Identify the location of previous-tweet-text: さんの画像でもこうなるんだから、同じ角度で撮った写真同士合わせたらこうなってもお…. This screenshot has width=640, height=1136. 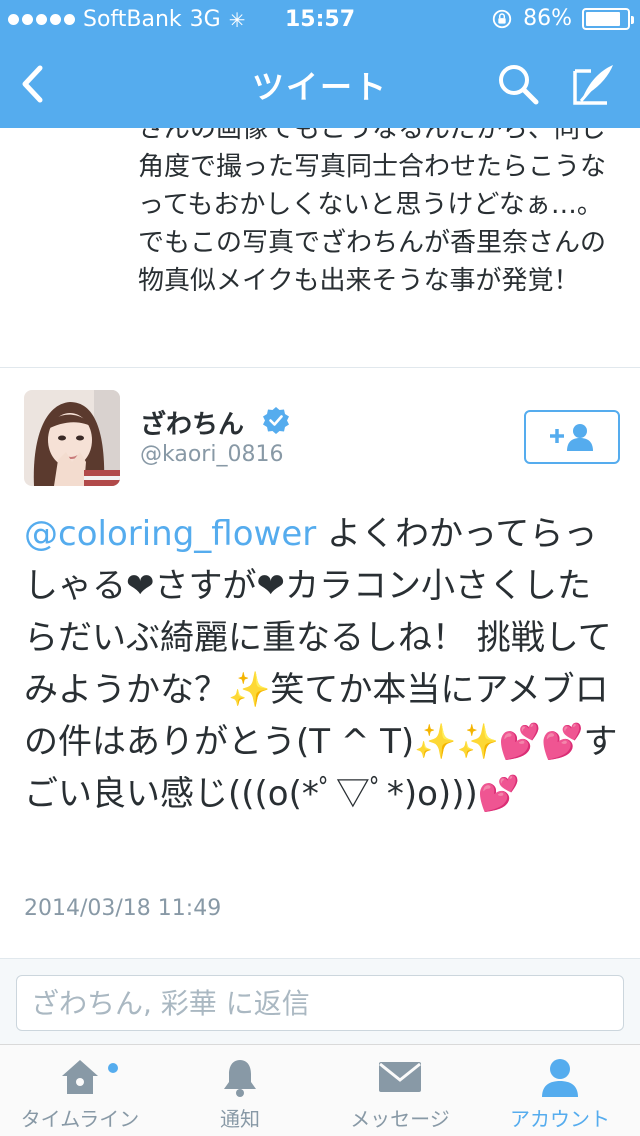
(372, 212).